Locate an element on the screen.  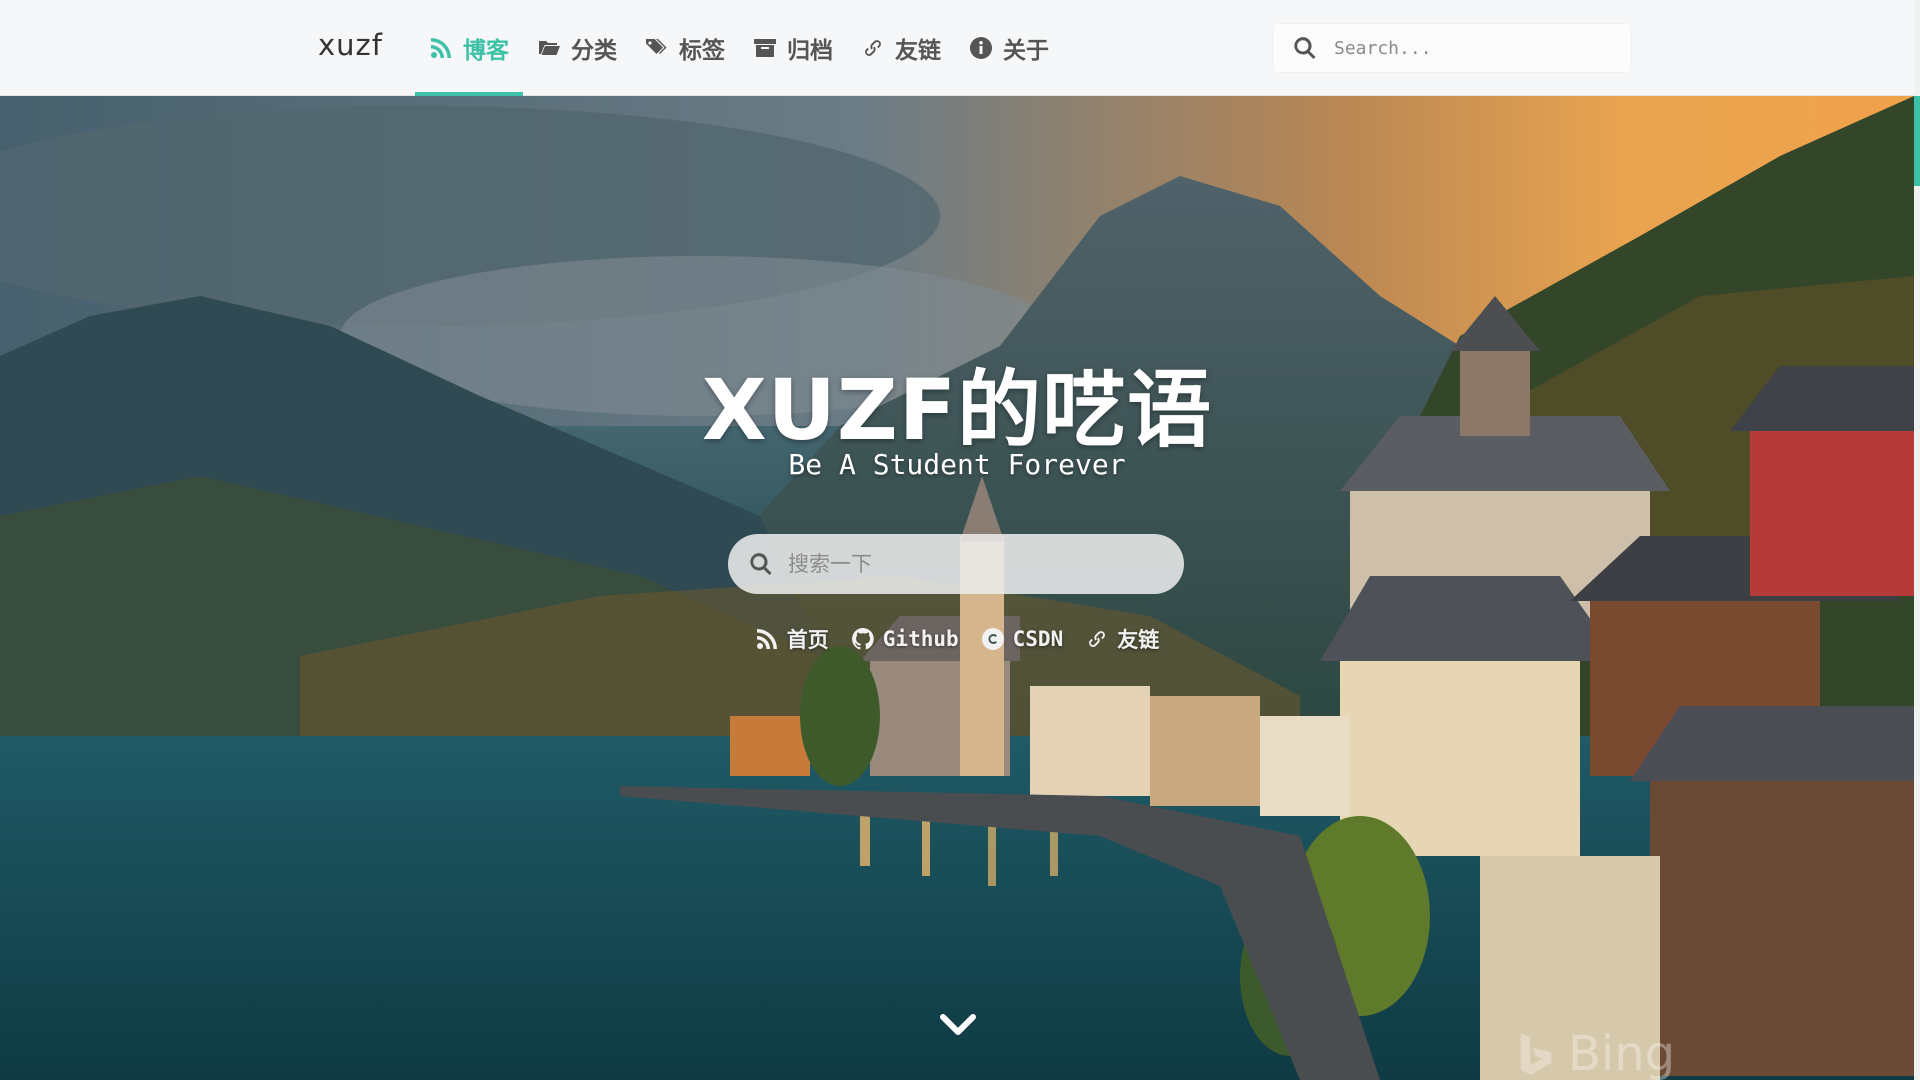
nav-item-label: 关于 is located at coordinates (1026, 51).